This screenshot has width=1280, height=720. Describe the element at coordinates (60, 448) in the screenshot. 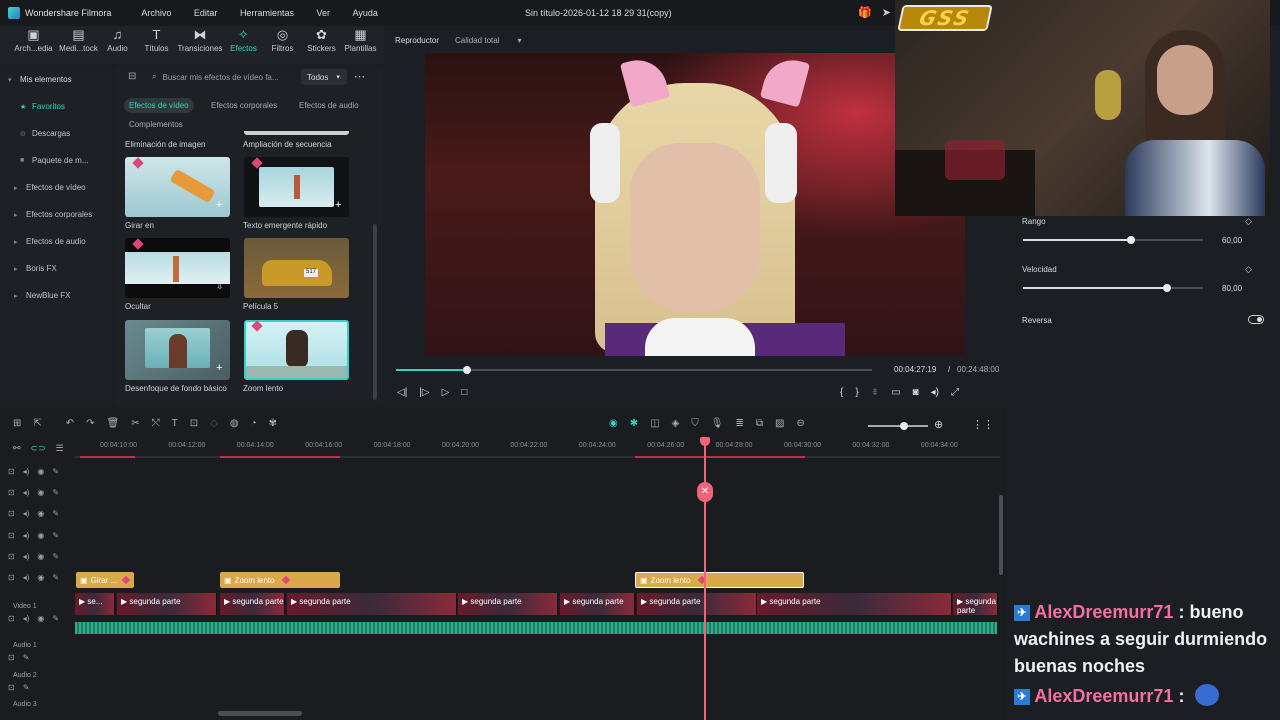

I see `track-settings-icon: ☰` at that location.